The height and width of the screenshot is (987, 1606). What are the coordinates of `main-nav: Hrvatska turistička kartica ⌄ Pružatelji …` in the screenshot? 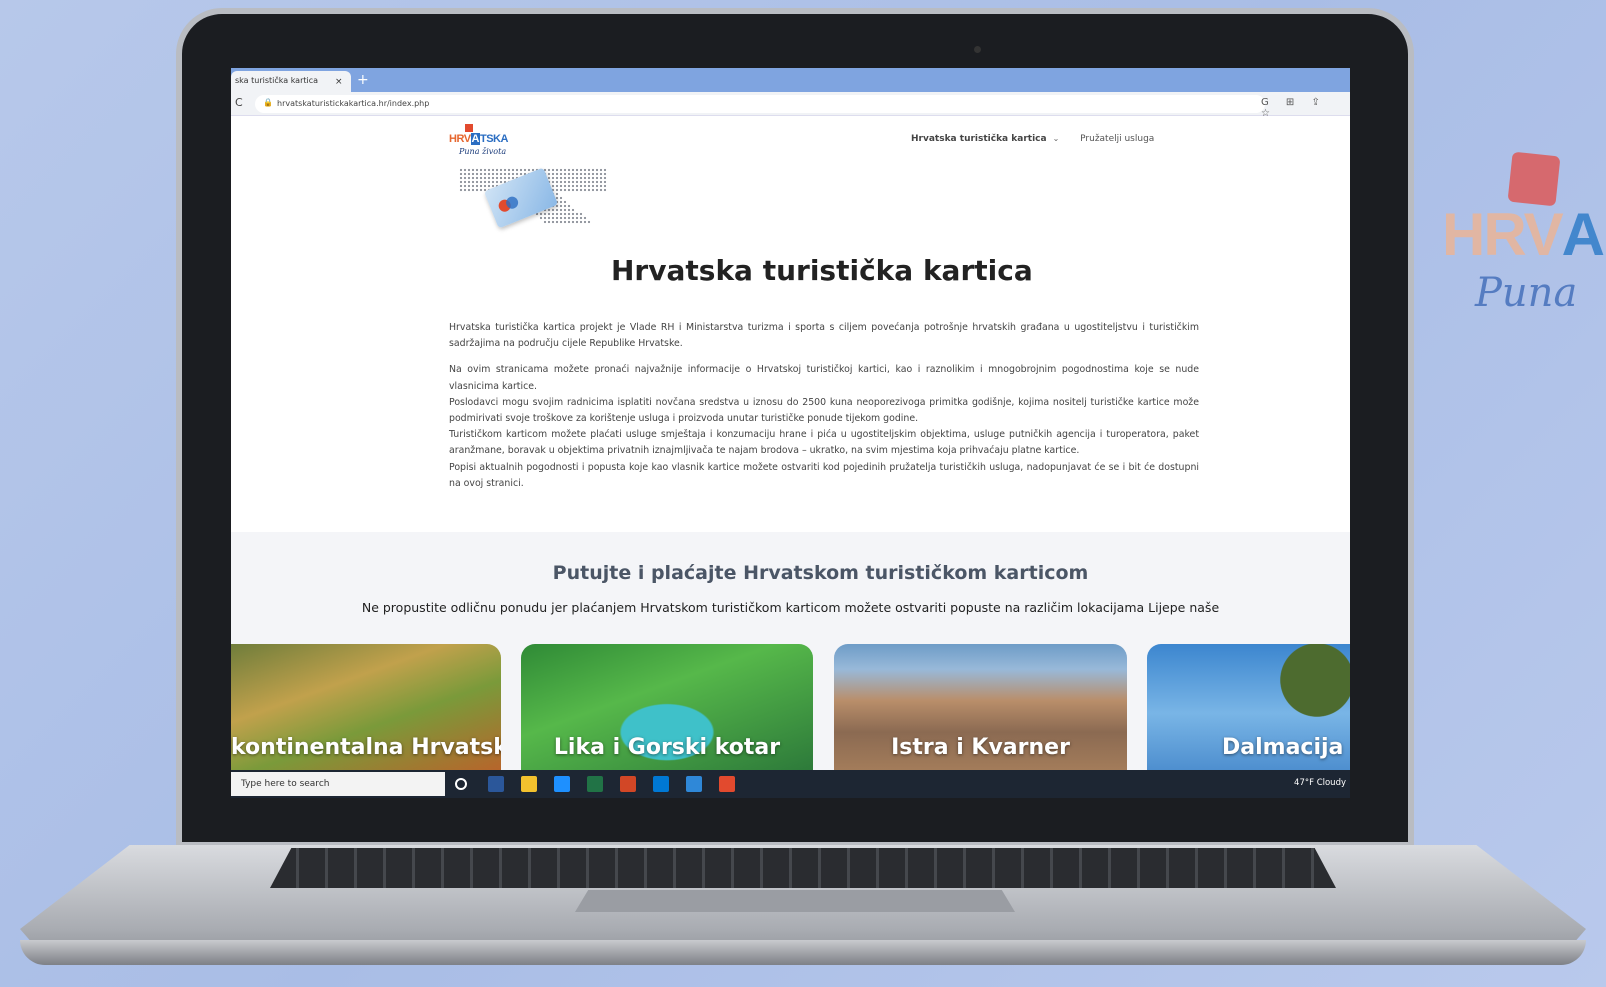 It's located at (1032, 139).